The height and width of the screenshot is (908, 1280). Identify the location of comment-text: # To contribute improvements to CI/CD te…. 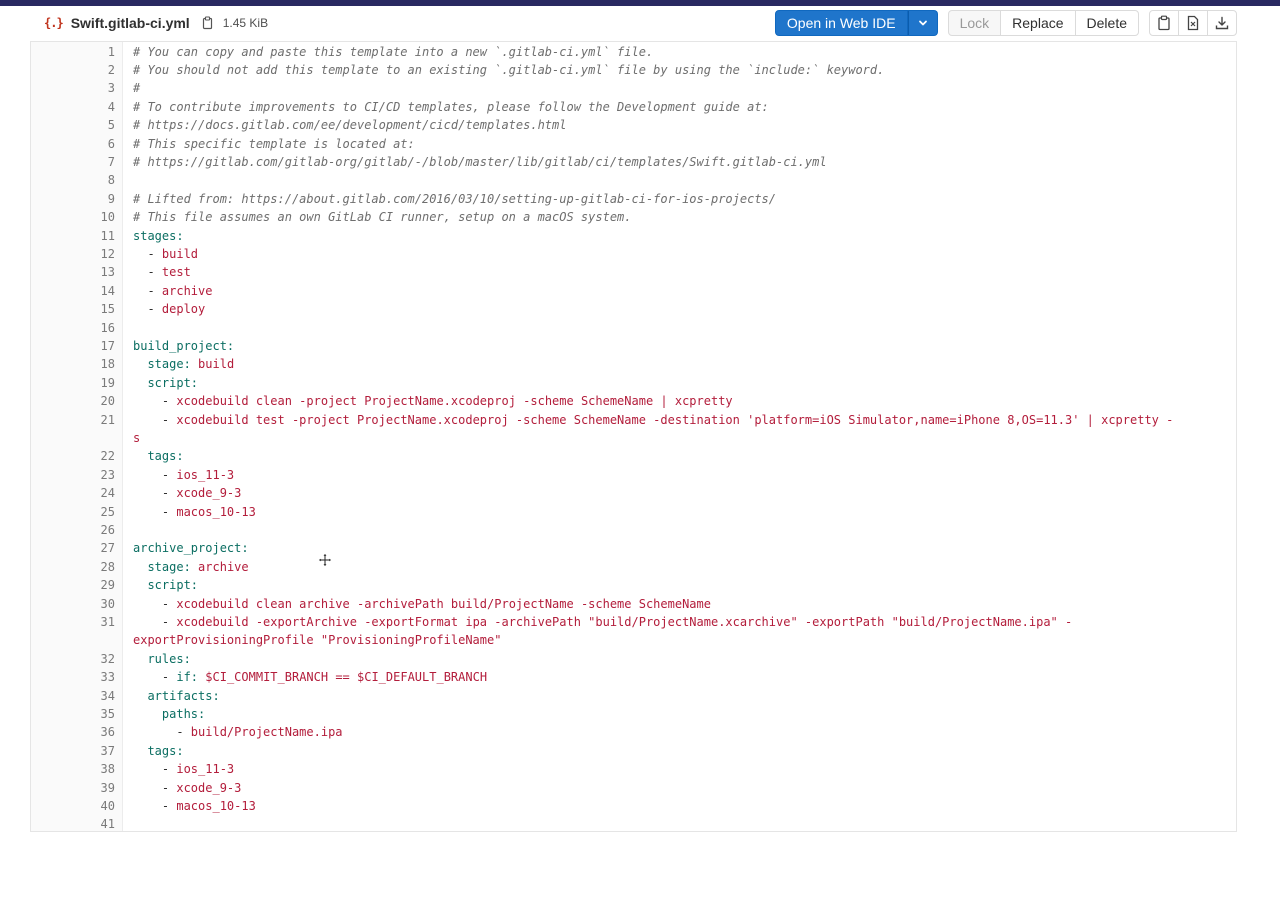
(451, 106).